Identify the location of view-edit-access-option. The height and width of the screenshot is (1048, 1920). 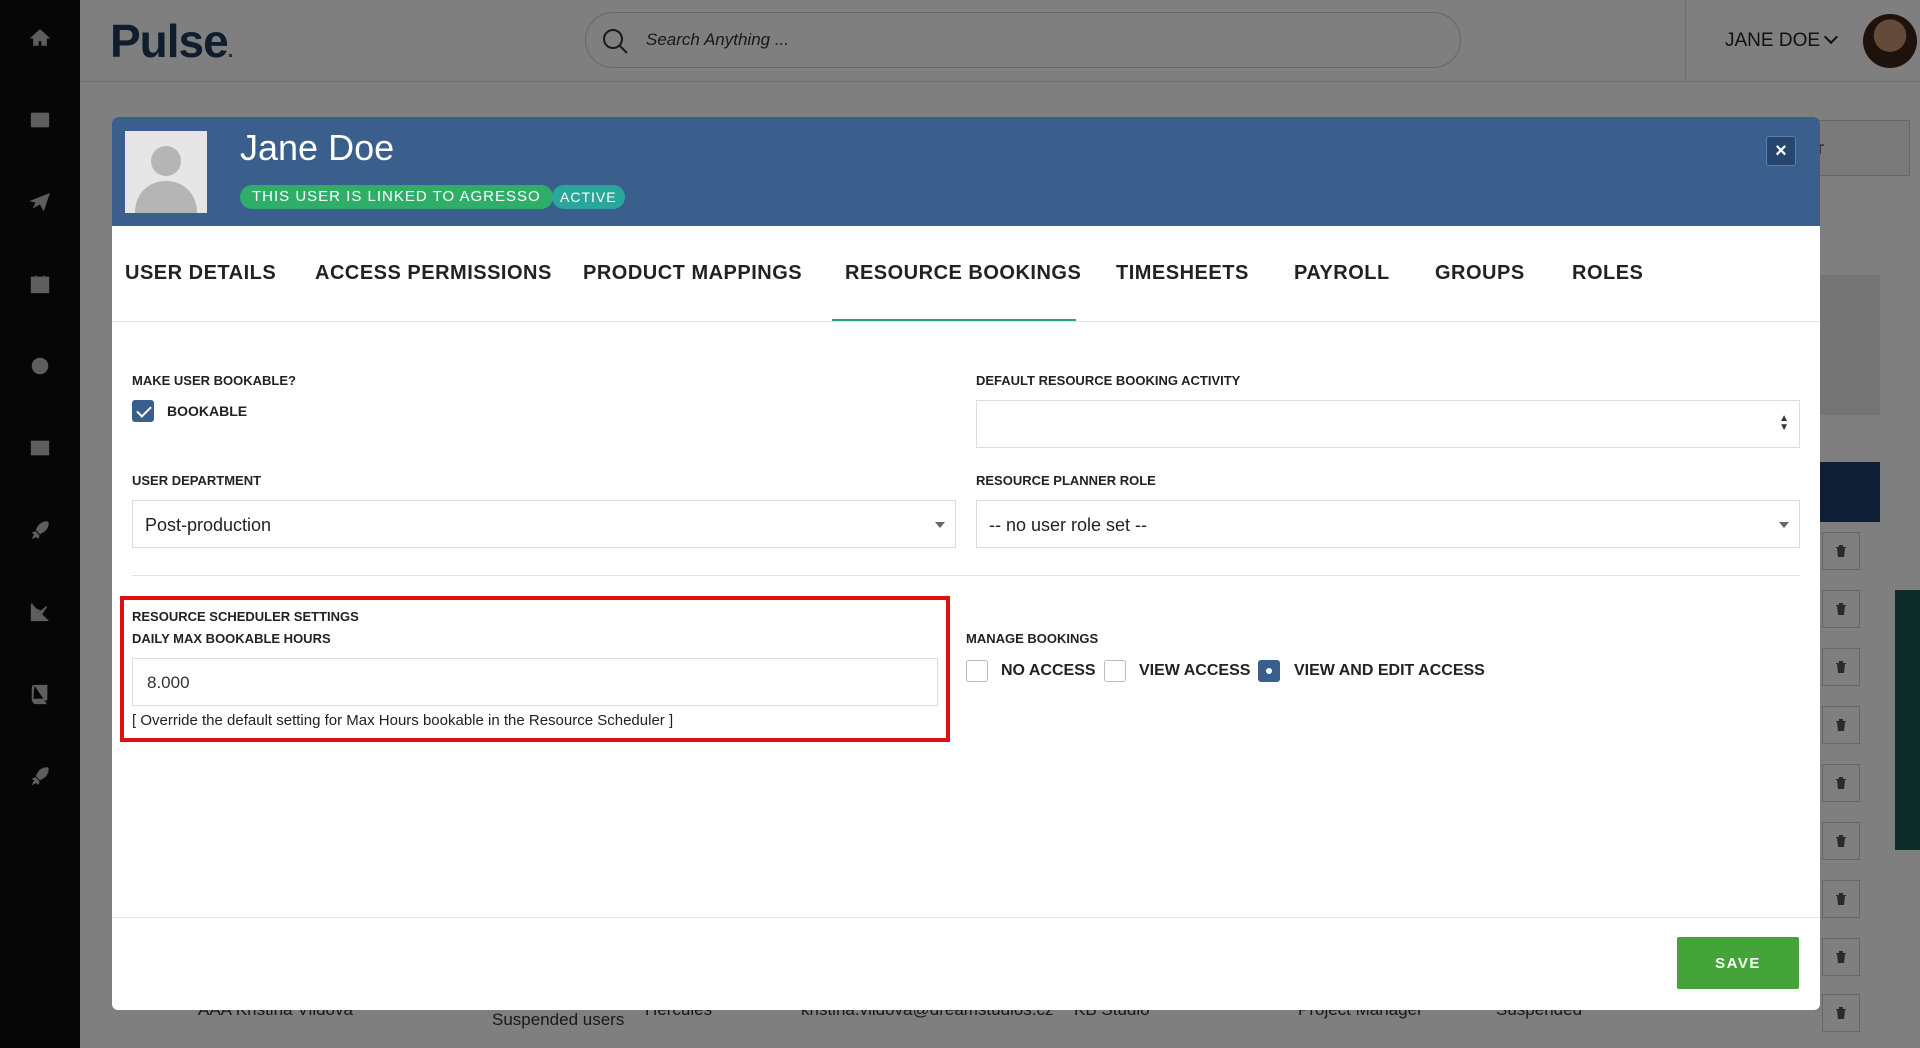
(1269, 671).